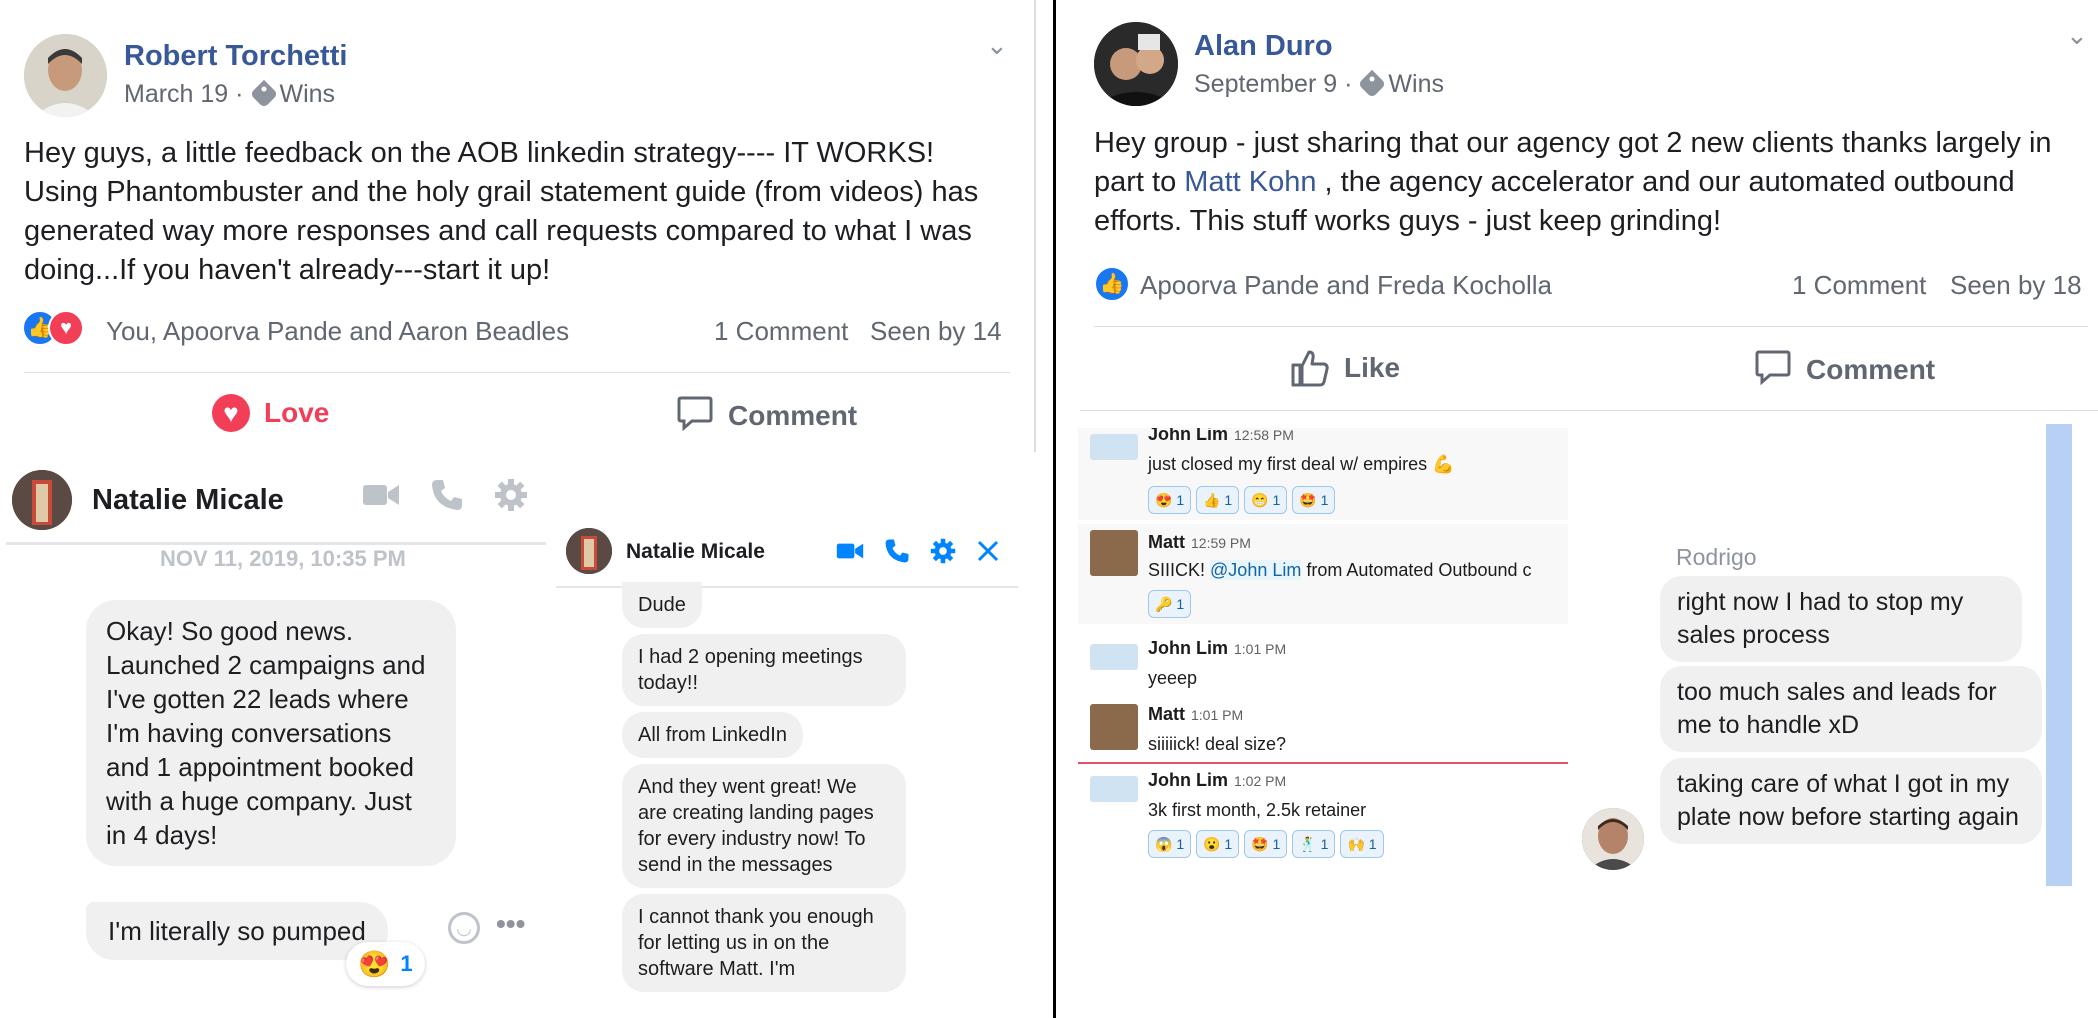 This screenshot has height=1018, width=2098. I want to click on reaction-icons: 👍, so click(1112, 284).